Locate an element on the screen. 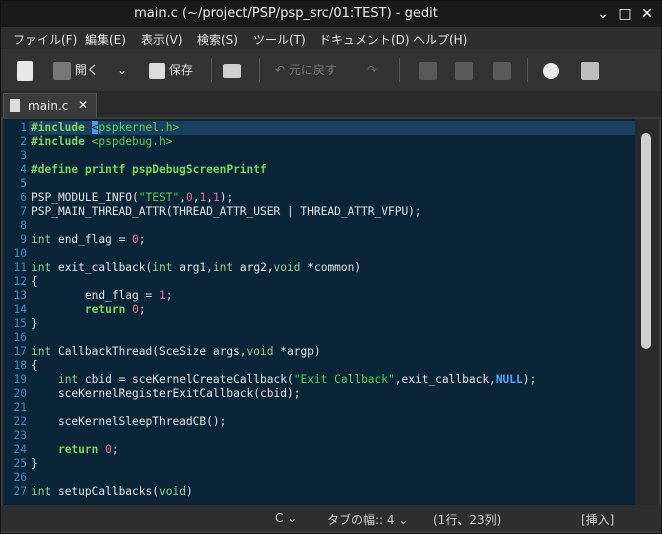 The width and height of the screenshot is (662, 534). tab-width-selector: タブの幅:: 4 ⌄ is located at coordinates (367, 519).